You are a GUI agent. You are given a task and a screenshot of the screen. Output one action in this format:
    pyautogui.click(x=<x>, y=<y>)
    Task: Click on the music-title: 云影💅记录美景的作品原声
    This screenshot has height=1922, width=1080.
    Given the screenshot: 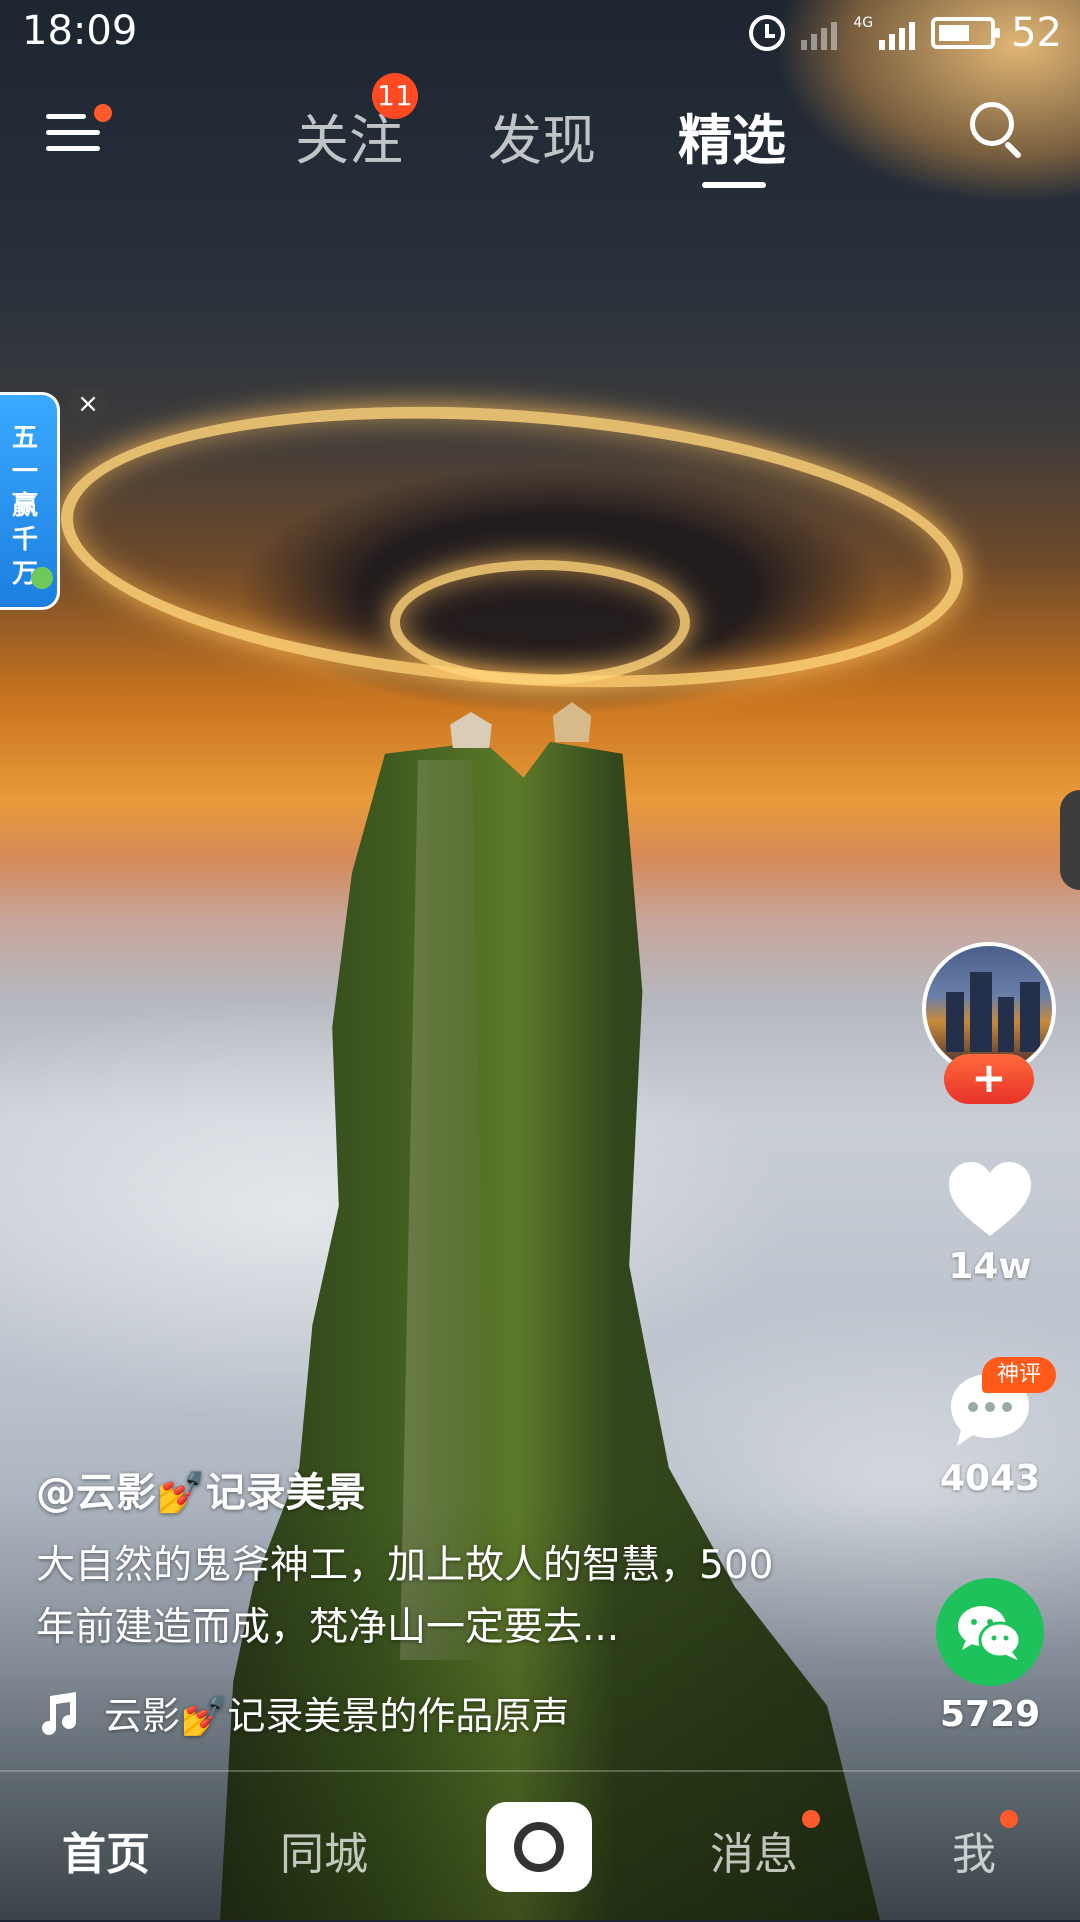 What is the action you would take?
    pyautogui.click(x=337, y=1716)
    